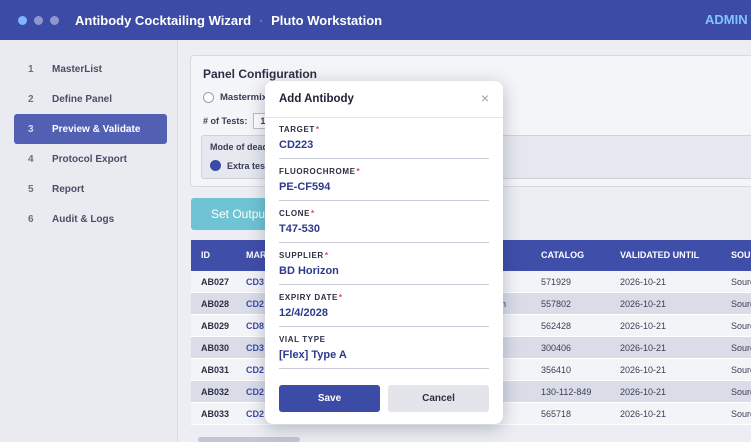  What do you see at coordinates (384, 140) in the screenshot?
I see `target-field: TARGET* CD223` at bounding box center [384, 140].